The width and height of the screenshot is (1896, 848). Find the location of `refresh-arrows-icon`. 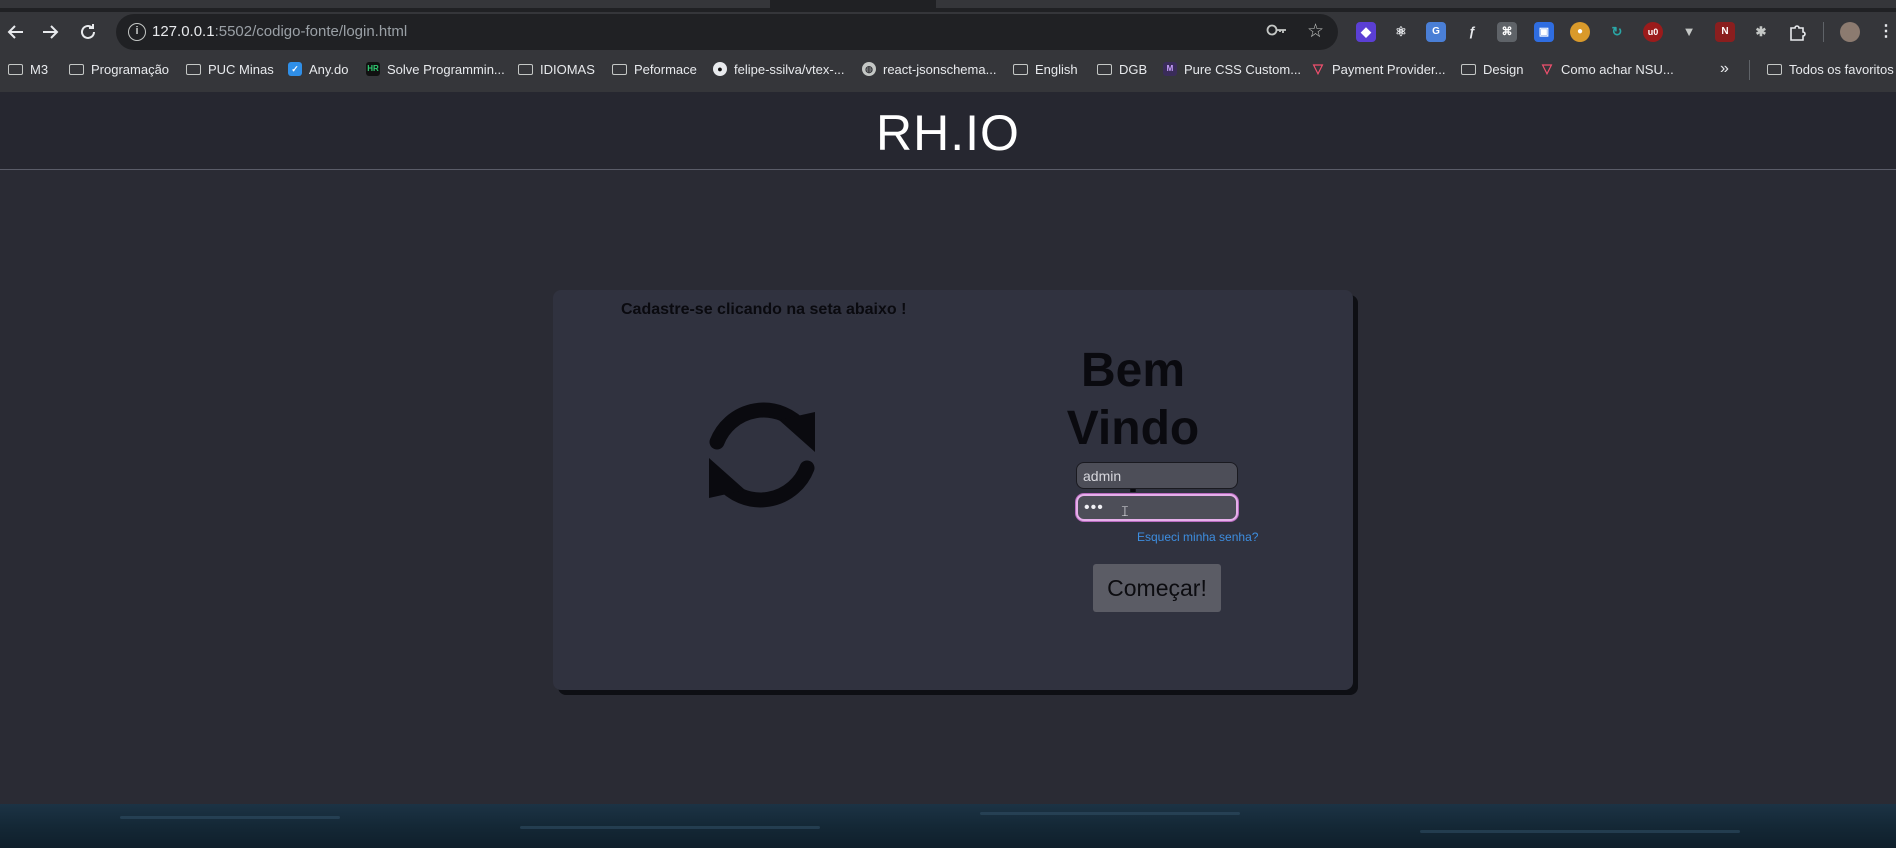

refresh-arrows-icon is located at coordinates (762, 455).